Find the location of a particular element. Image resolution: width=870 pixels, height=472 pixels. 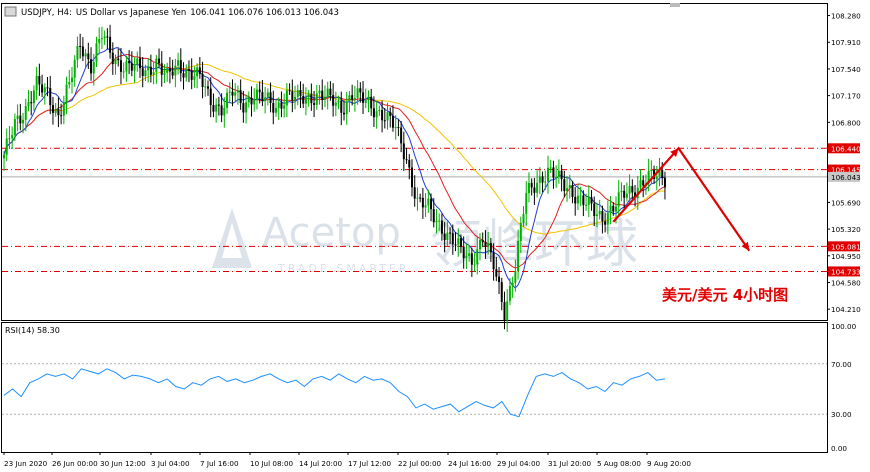

time-tick-label: 30 Jun 12:00 is located at coordinates (123, 463).